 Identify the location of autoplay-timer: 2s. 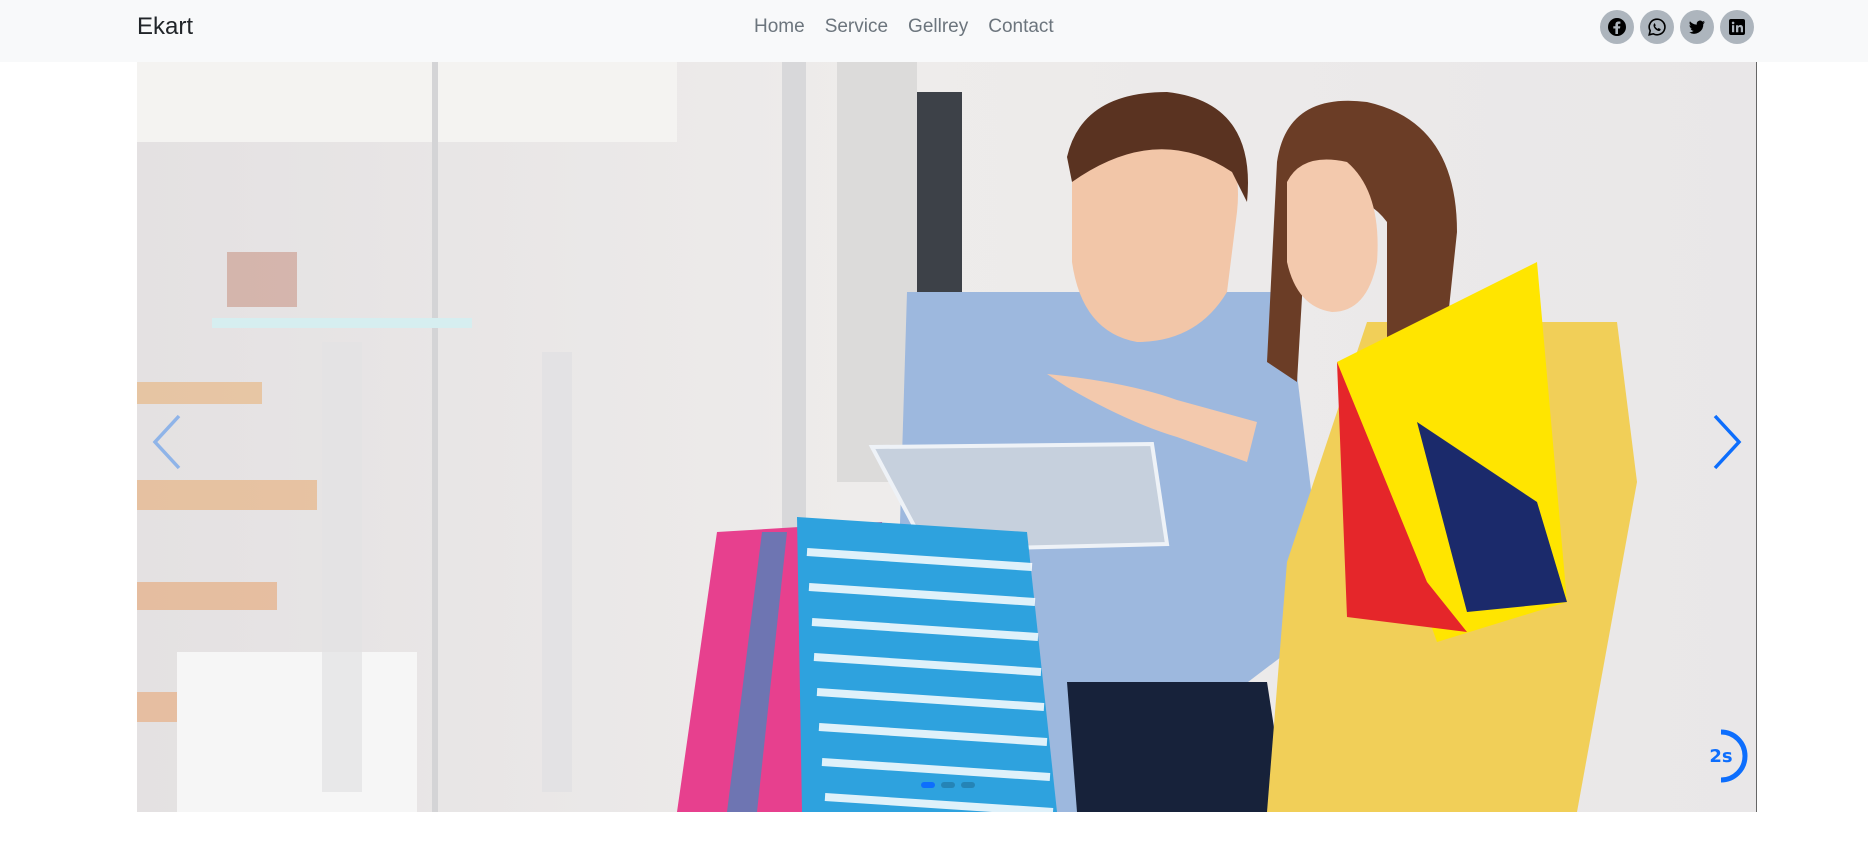
(1721, 756).